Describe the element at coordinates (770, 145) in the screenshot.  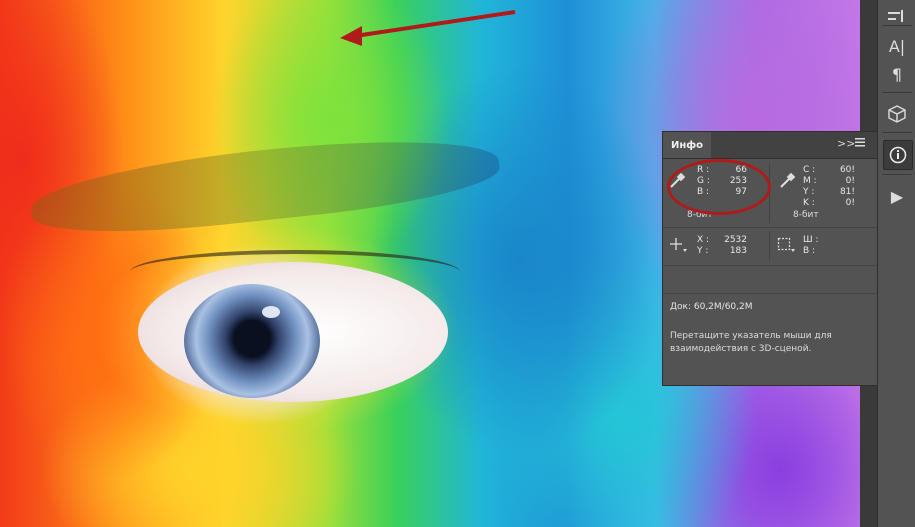
I see `panel-header: Инфо >>` at that location.